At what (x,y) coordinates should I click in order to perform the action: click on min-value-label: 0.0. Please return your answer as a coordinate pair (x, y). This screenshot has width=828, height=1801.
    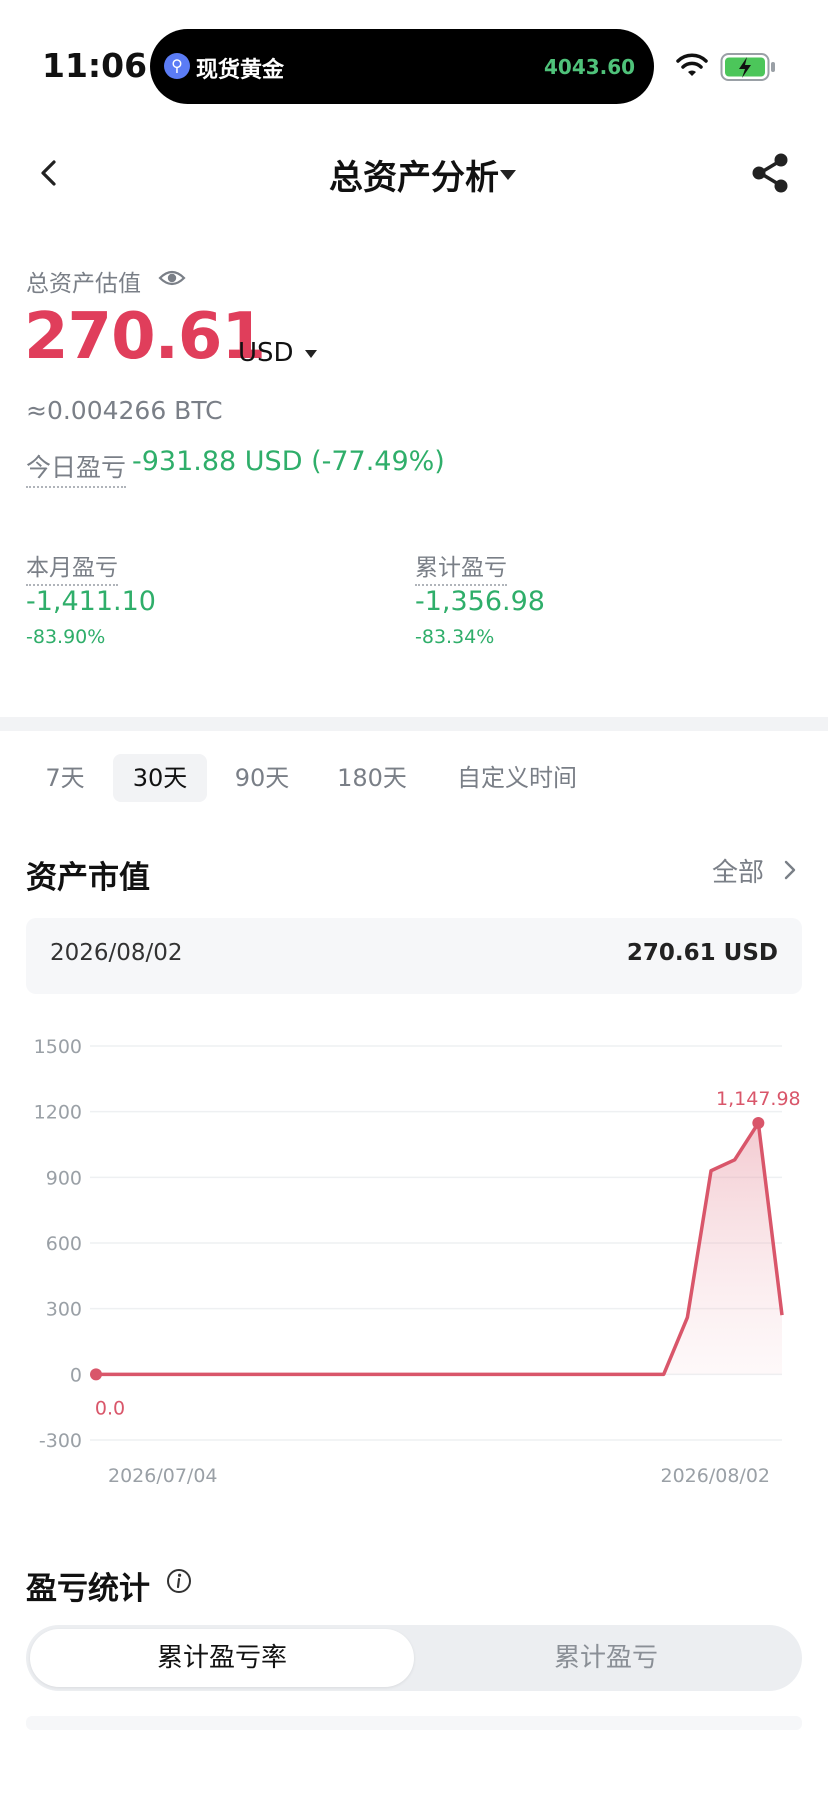
    Looking at the image, I should click on (110, 1408).